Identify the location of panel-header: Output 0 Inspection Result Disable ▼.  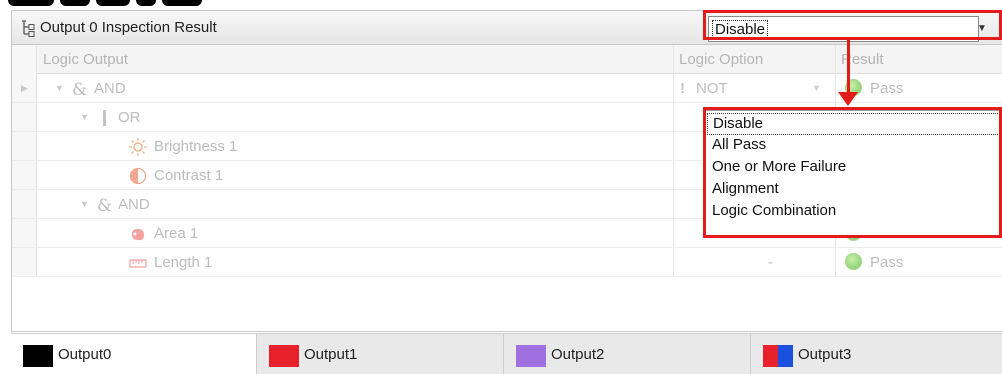
(507, 28).